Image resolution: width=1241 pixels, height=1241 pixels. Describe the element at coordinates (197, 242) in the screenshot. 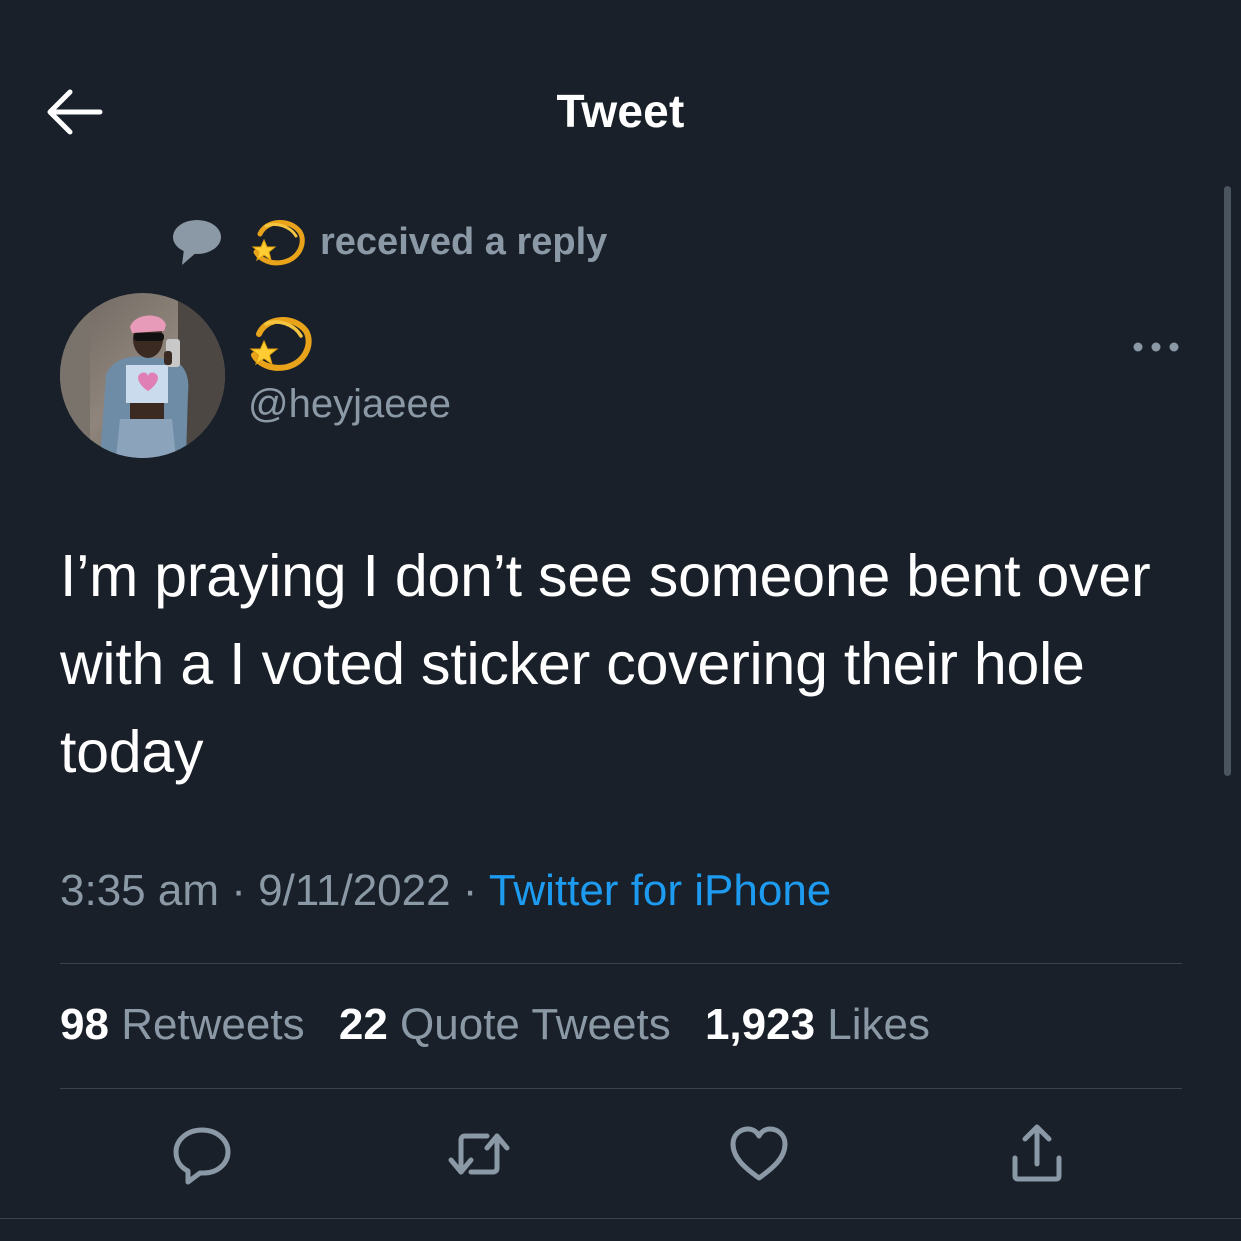

I see `speech-bubble-icon` at that location.